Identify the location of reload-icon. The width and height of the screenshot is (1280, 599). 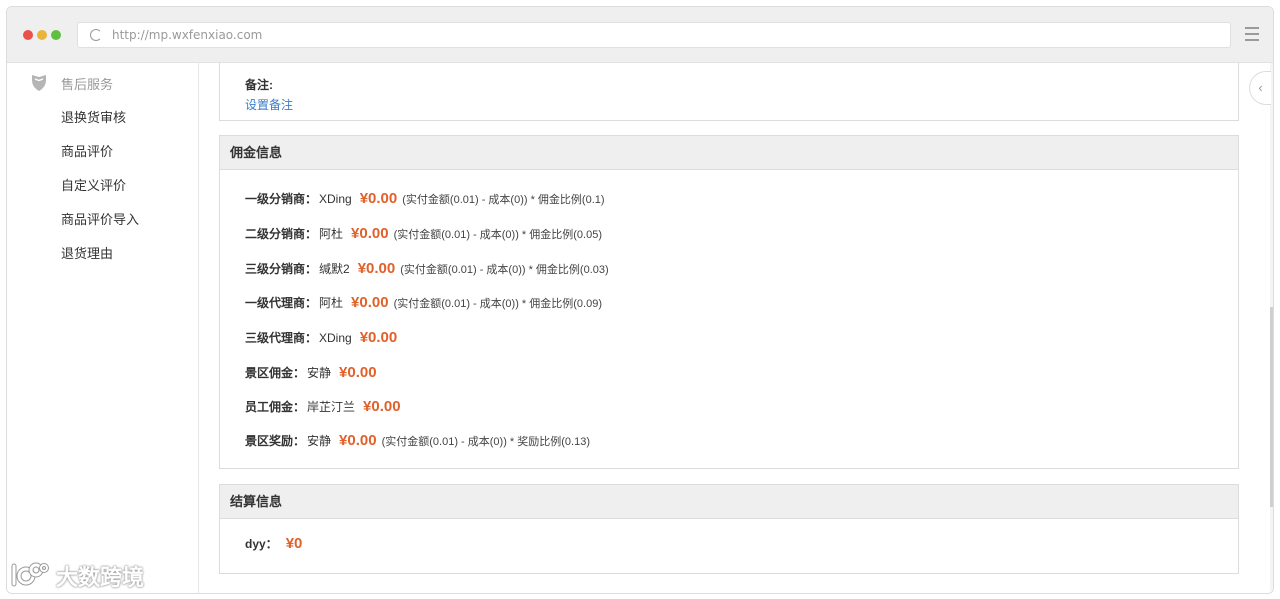
(96, 35).